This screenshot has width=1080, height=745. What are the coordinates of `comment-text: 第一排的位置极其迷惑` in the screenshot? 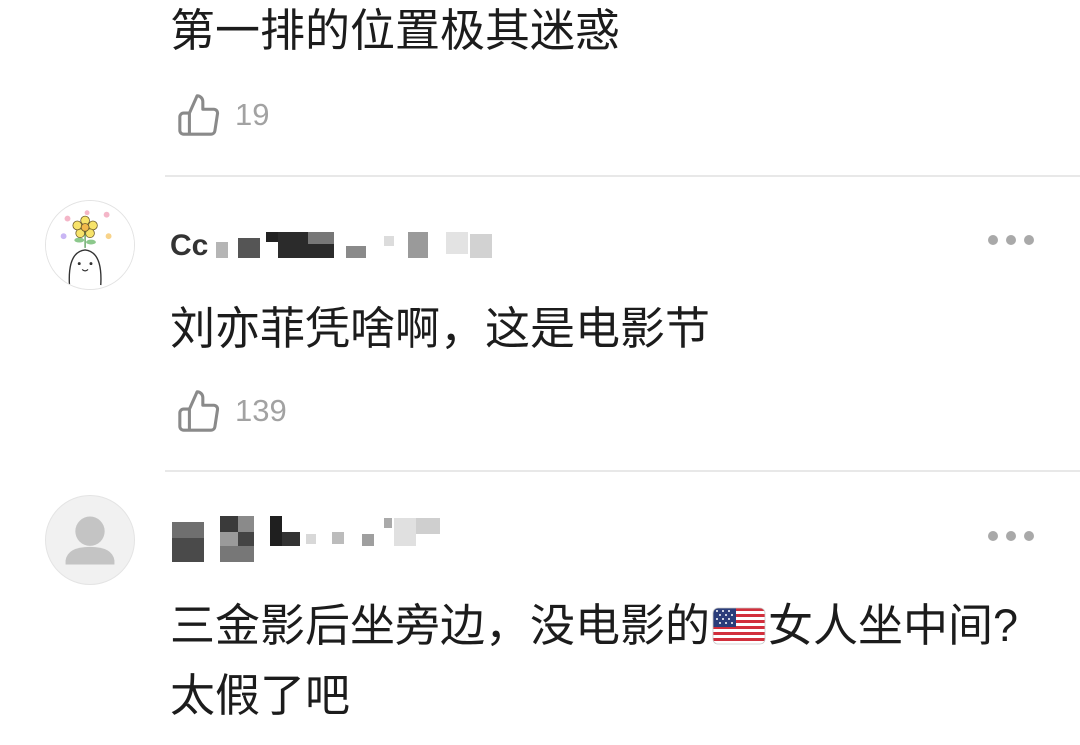 It's located at (395, 30).